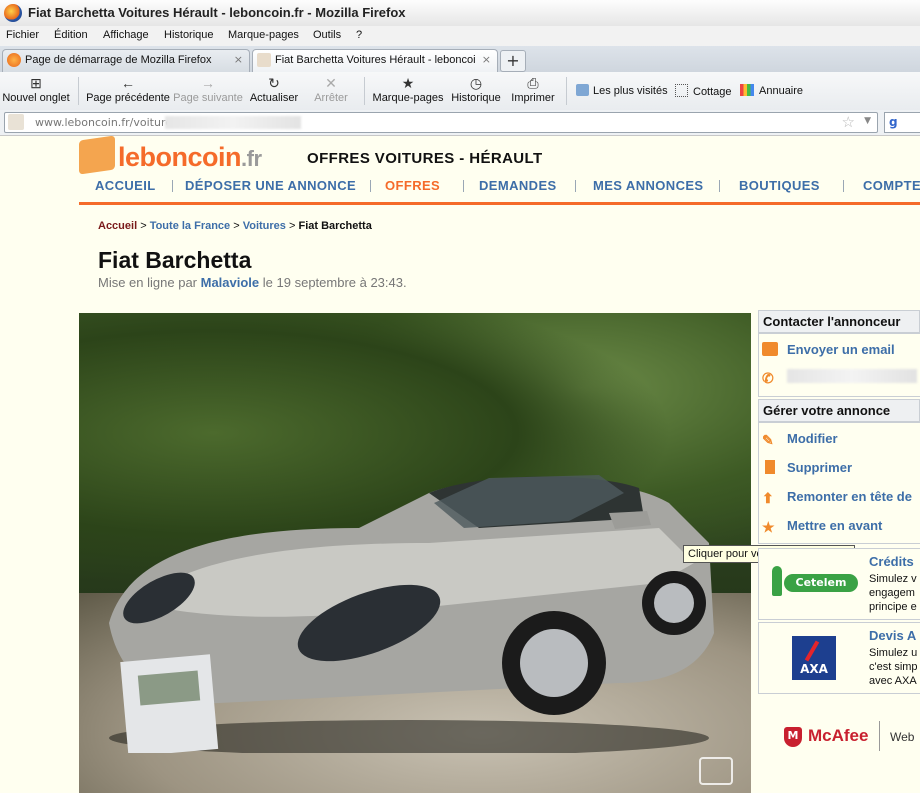  I want to click on new-tab-toolbar-button: ⊞ Nouvel onglet, so click(36, 91).